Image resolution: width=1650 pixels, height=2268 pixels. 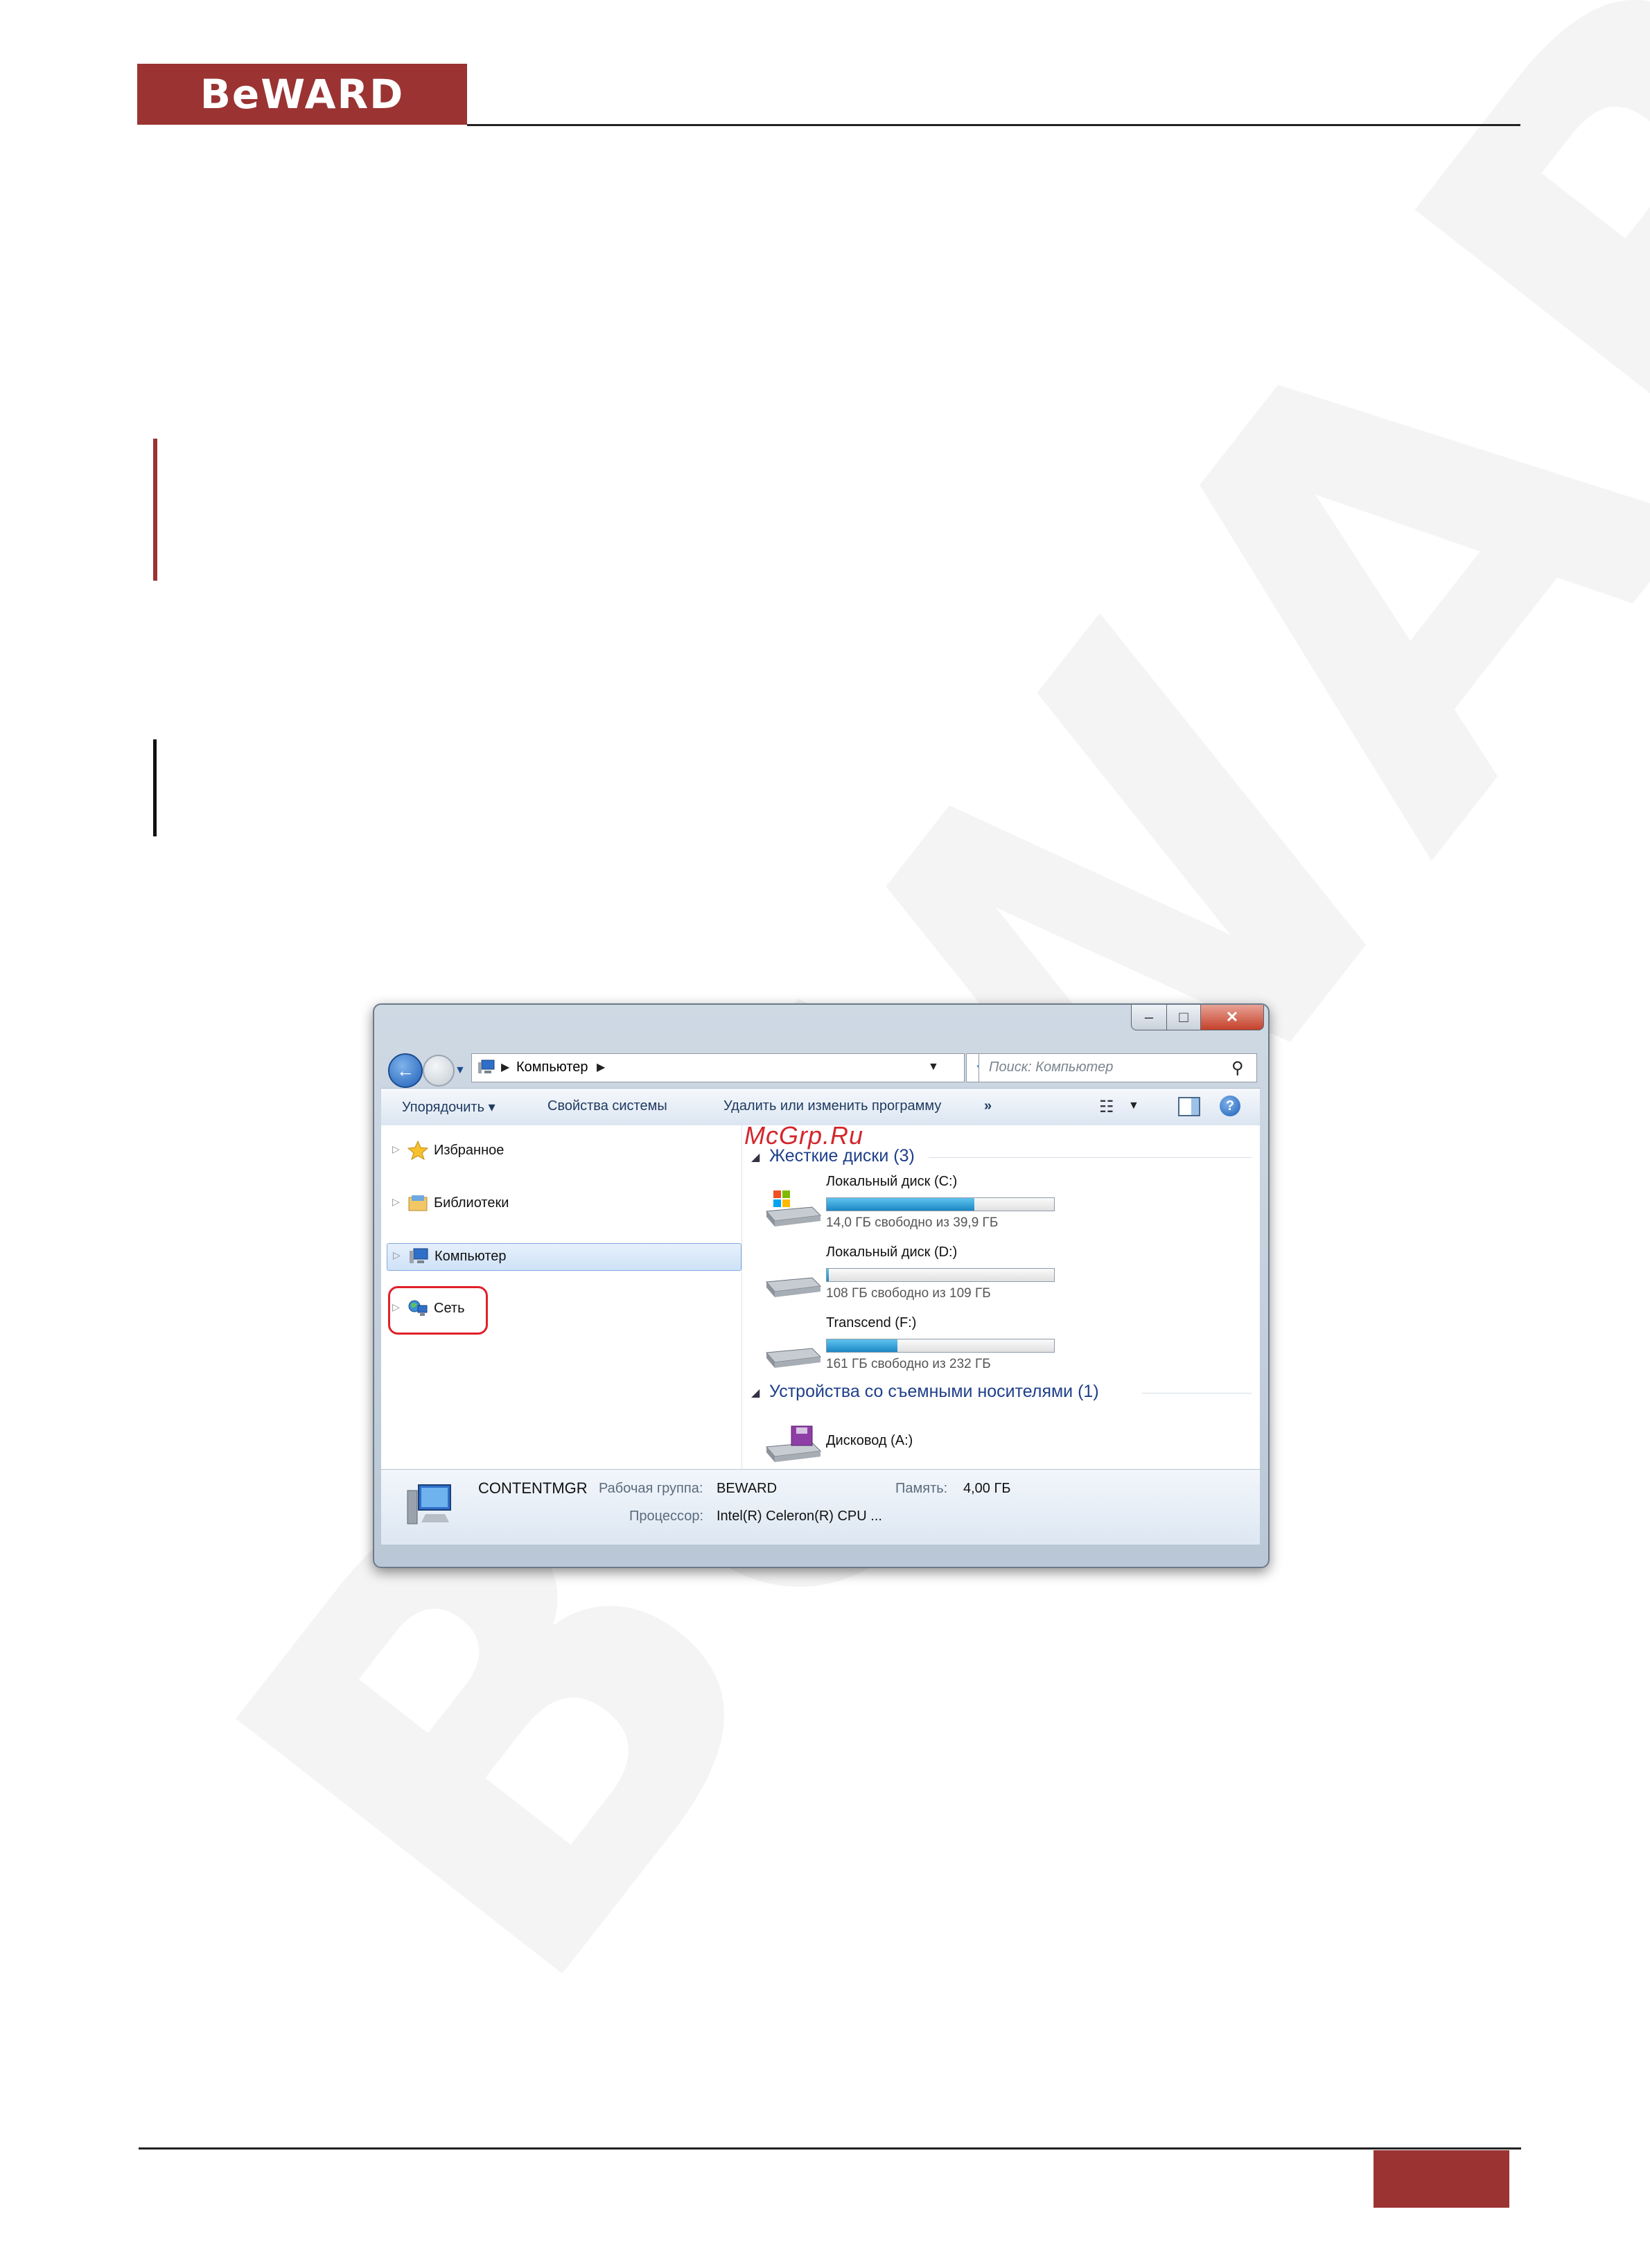 What do you see at coordinates (438, 1310) in the screenshot?
I see `network-highlight-frame` at bounding box center [438, 1310].